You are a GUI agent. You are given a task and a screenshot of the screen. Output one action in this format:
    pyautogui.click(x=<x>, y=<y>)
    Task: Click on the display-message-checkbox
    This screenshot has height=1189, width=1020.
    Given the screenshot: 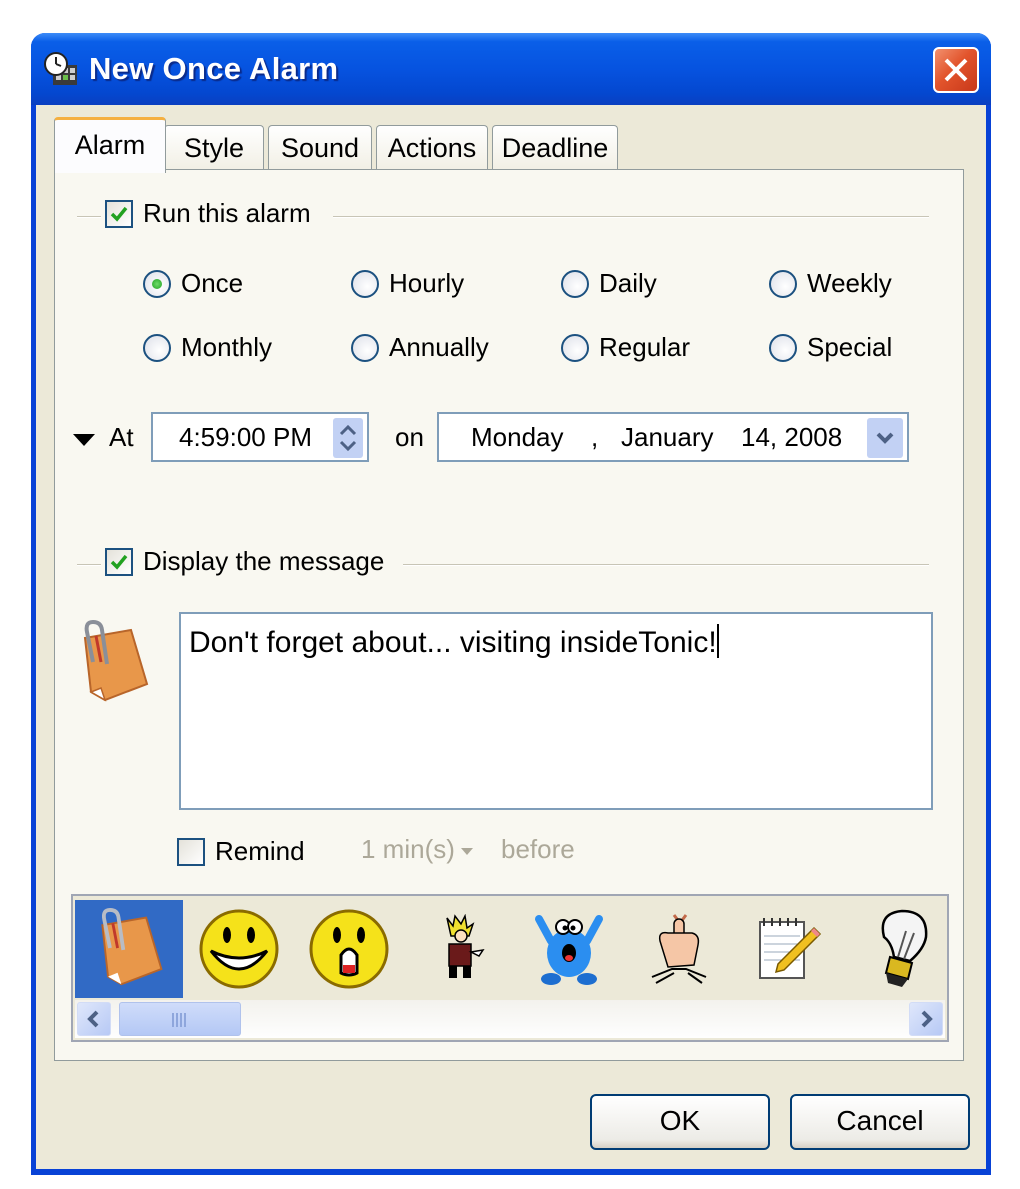 What is the action you would take?
    pyautogui.click(x=119, y=562)
    